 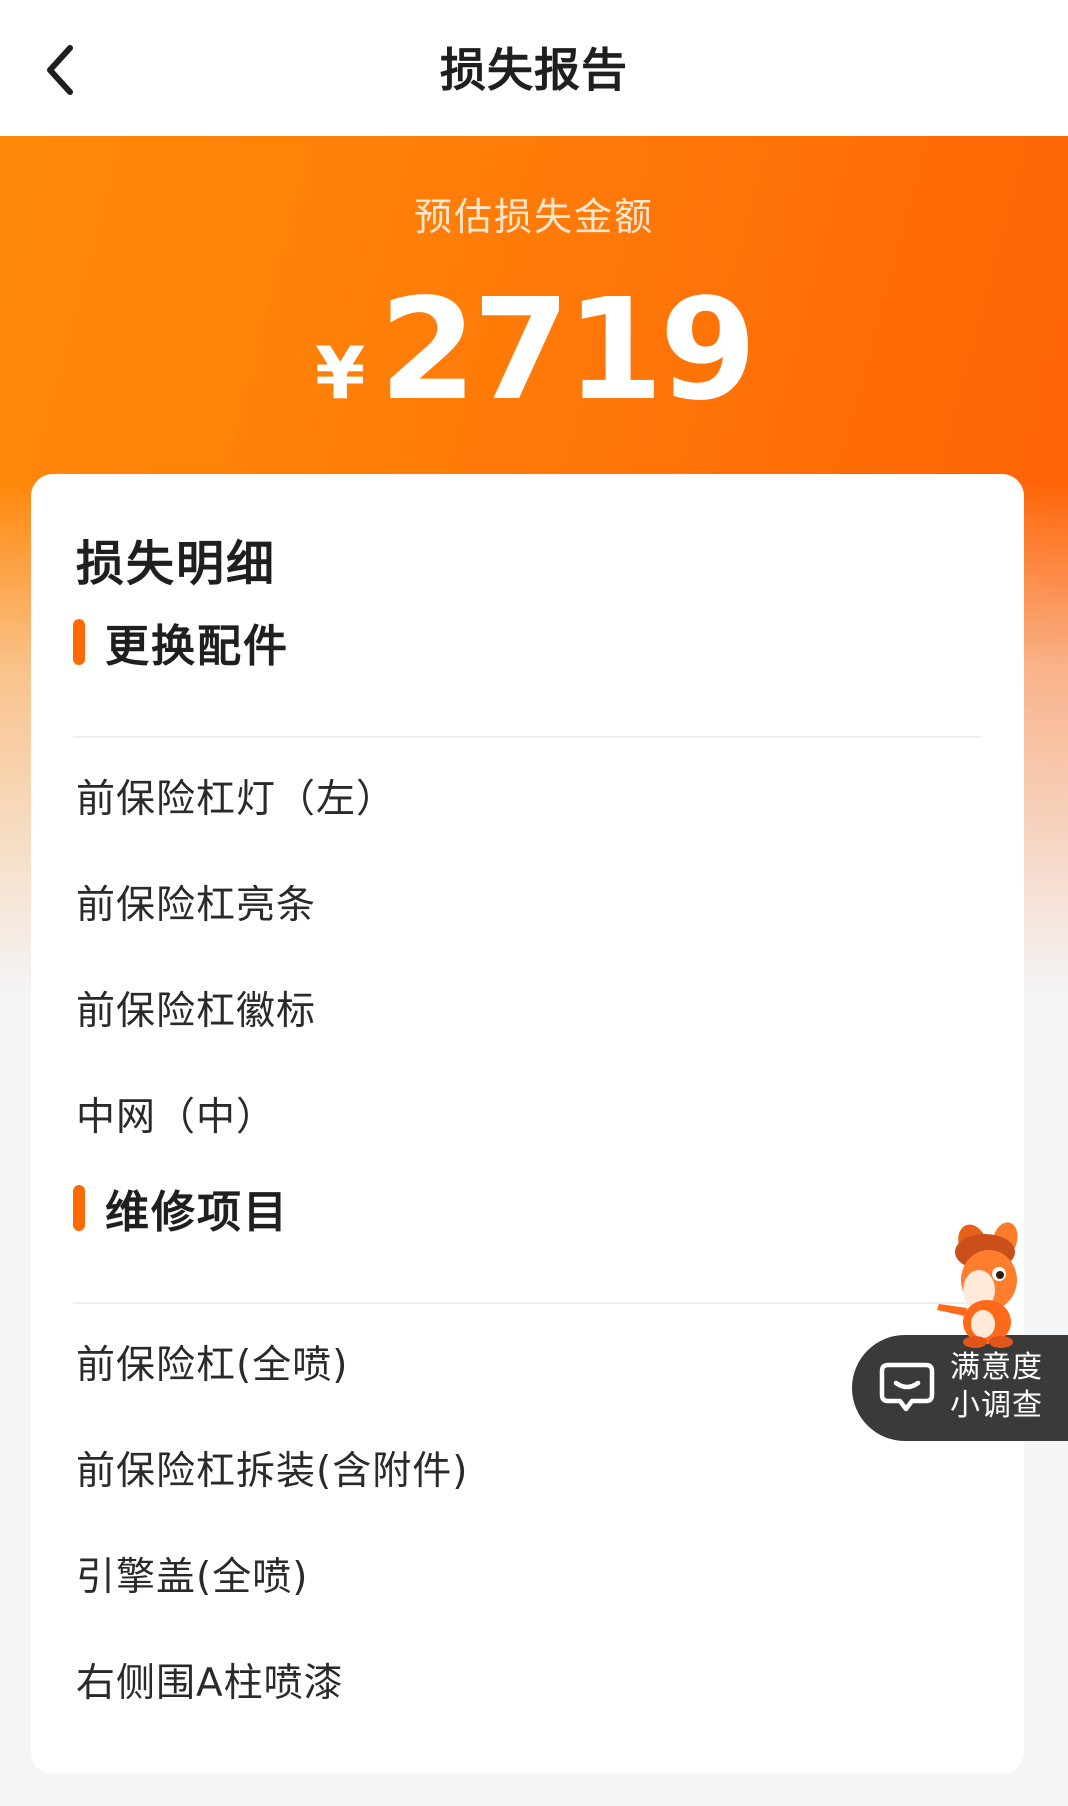 What do you see at coordinates (212, 1365) in the screenshot?
I see `list-item: 前保险杠(全喷)` at bounding box center [212, 1365].